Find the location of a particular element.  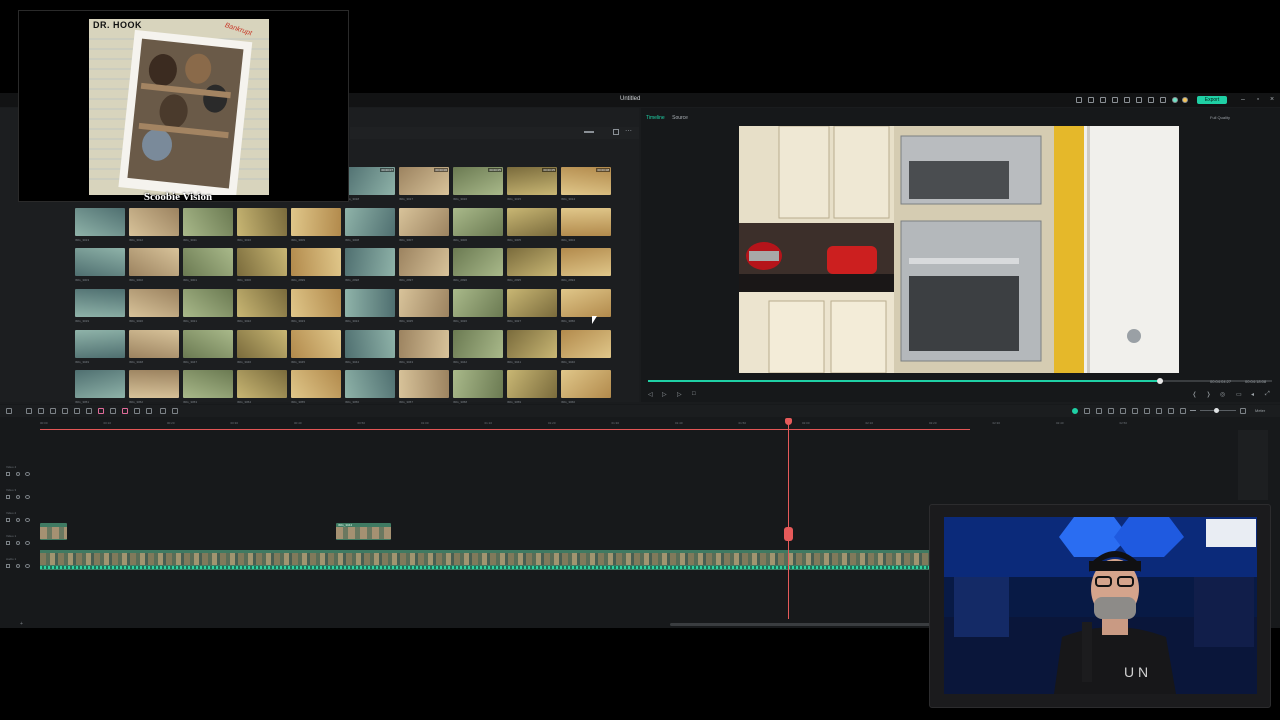

close-icon: × is located at coordinates (1272, 100).